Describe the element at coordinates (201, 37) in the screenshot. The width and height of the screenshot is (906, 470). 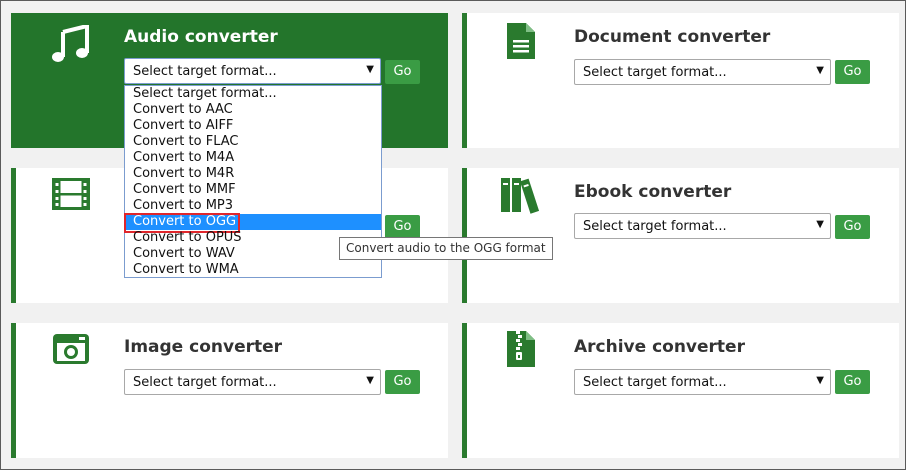
I see `card-title-audio: Audio converter` at that location.